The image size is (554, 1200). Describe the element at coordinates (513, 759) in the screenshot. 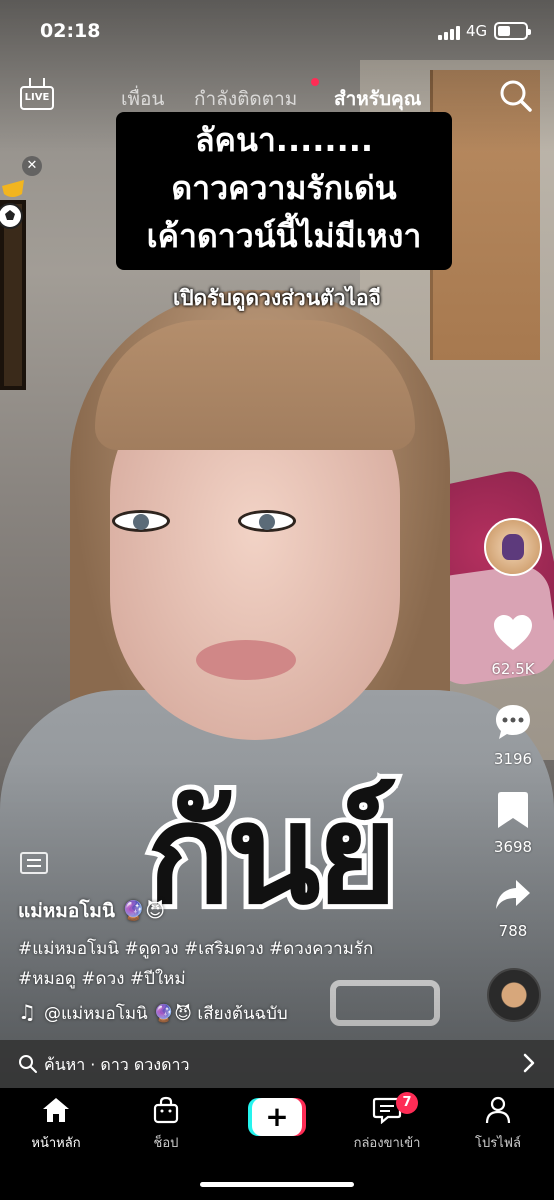

I see `comment-count: 3196` at that location.